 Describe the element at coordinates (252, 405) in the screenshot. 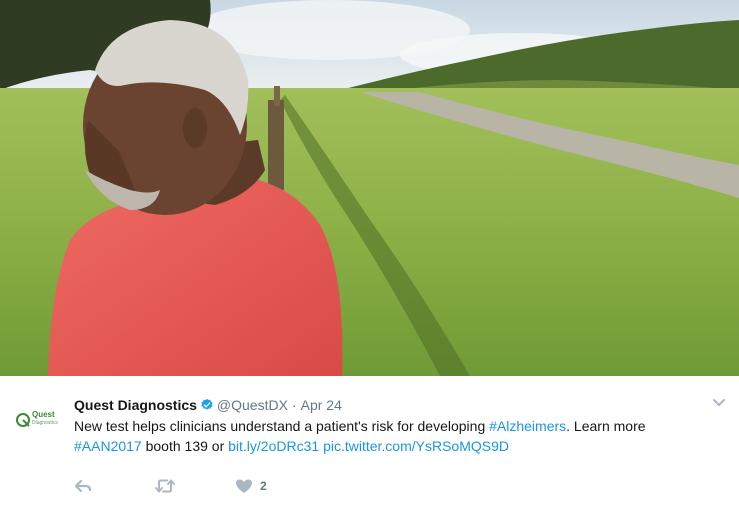

I see `author-handle: @QuestDX` at that location.